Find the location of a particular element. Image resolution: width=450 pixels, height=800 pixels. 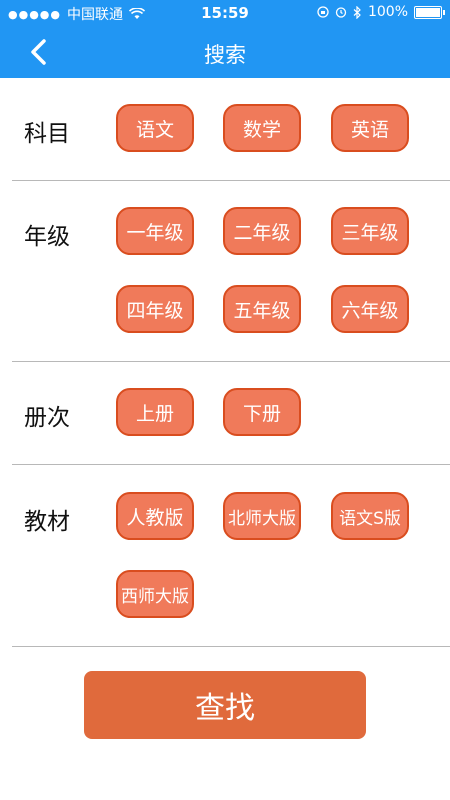

textbook-option-xishida: 西师大版 is located at coordinates (155, 594).